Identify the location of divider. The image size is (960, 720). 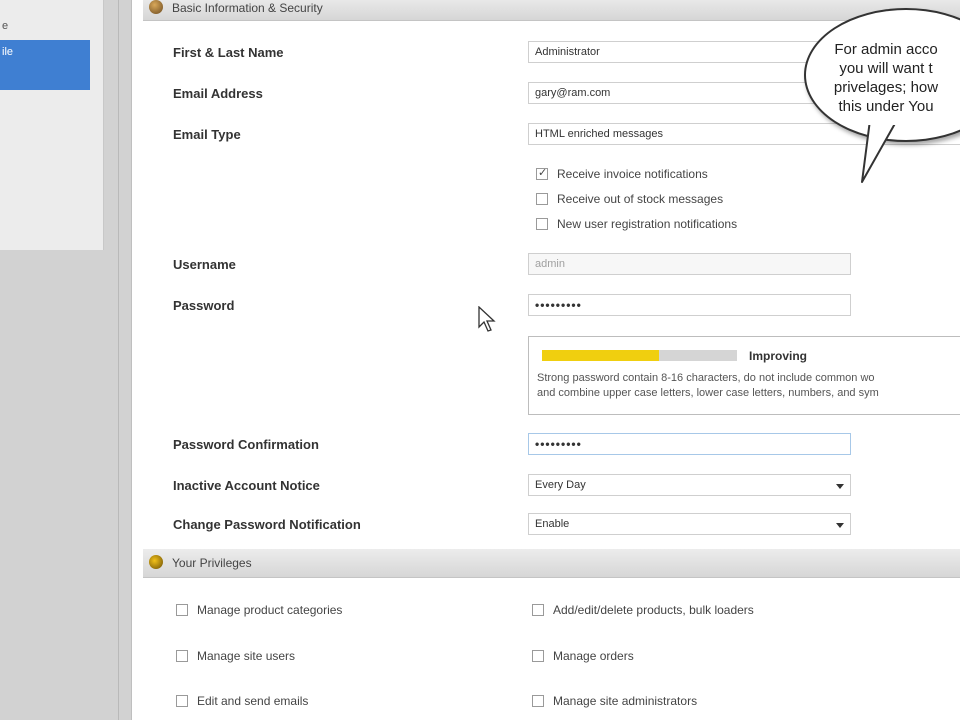
(118, 360).